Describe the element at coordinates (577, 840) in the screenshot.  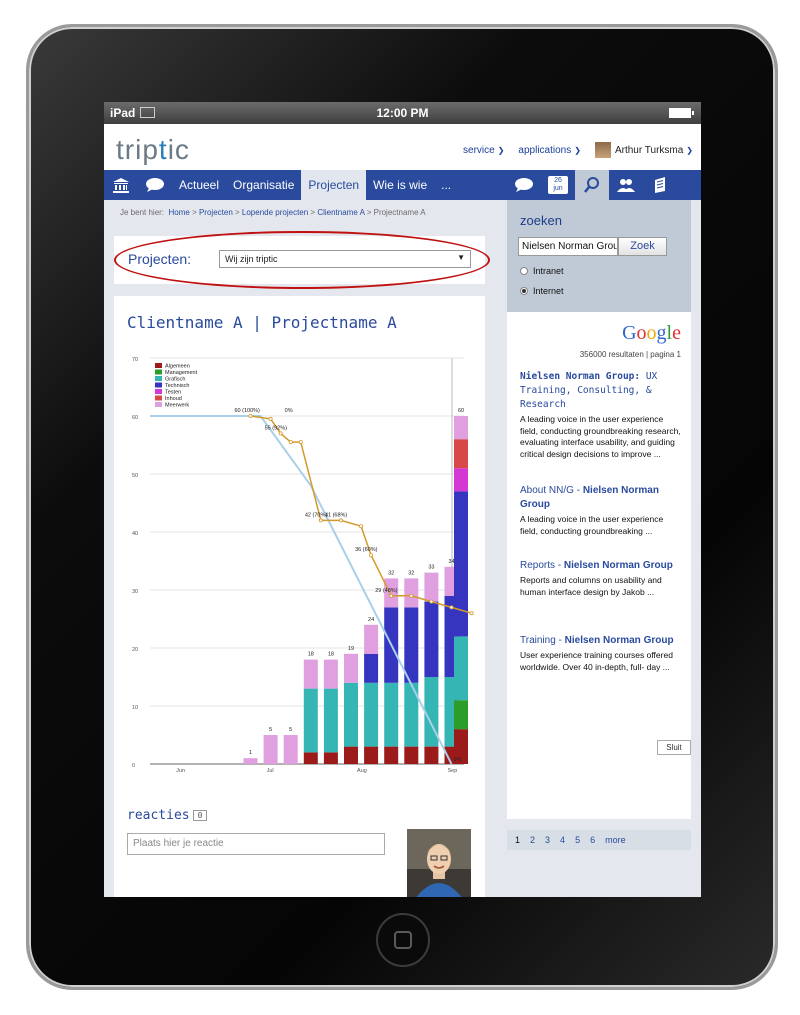
I see `page-5: 5` at that location.